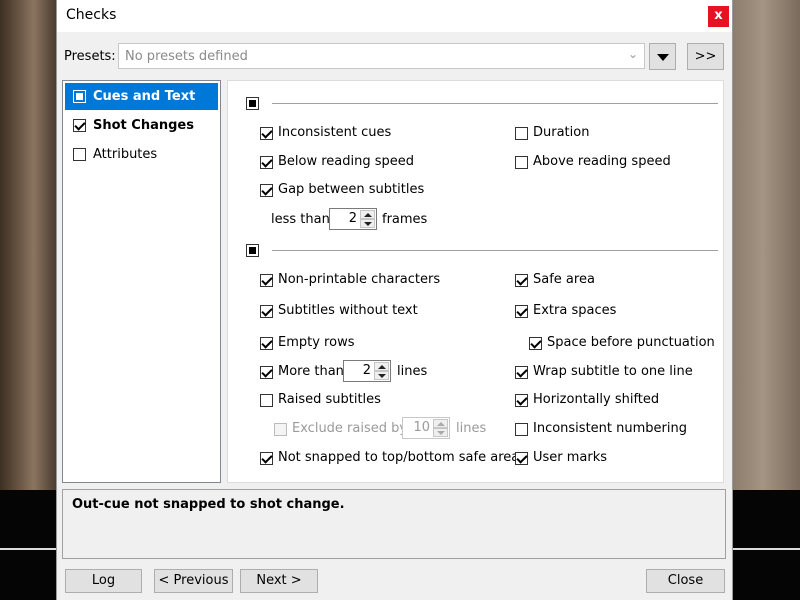 The width and height of the screenshot is (800, 600). What do you see at coordinates (718, 16) in the screenshot?
I see `close-window-button: x` at bounding box center [718, 16].